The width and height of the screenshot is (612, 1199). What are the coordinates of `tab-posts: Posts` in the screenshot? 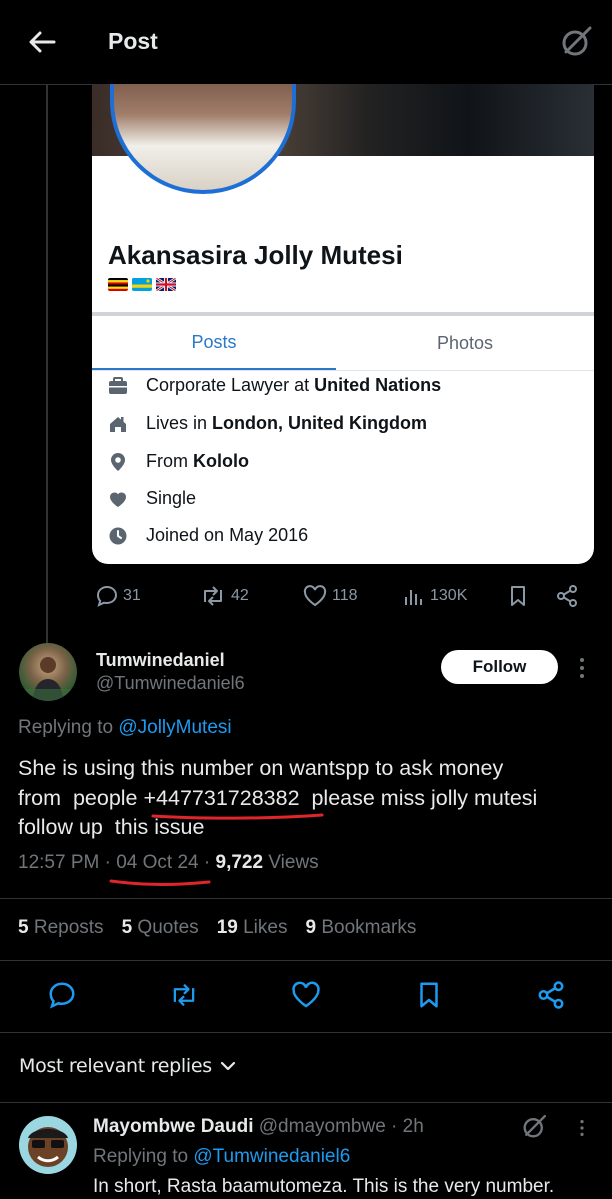 It's located at (214, 343).